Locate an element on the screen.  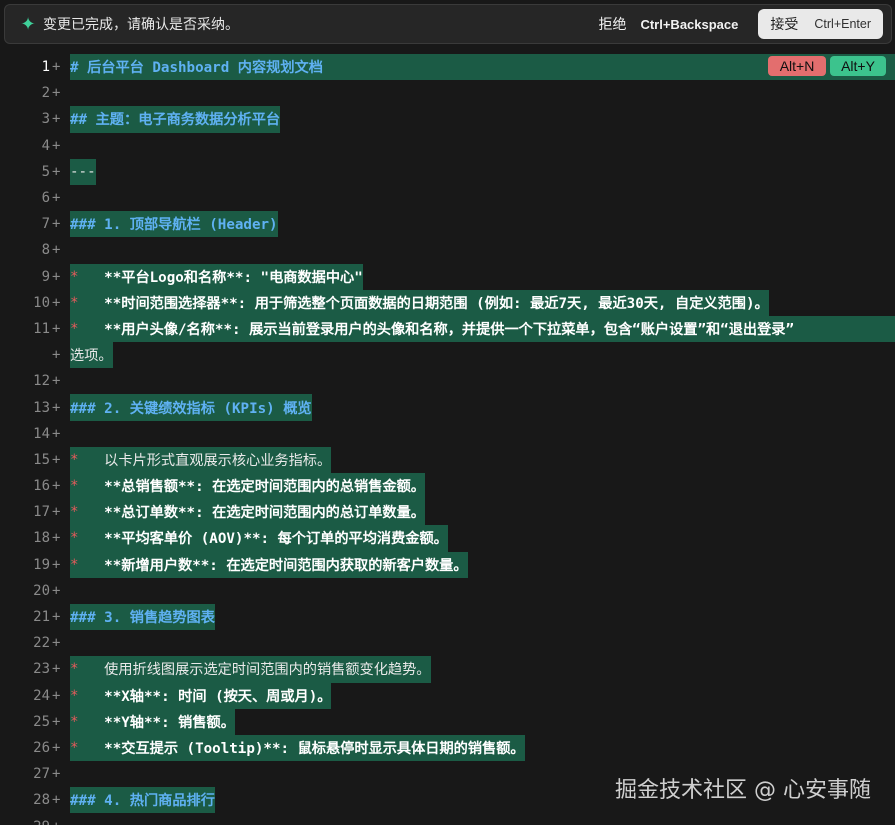
line-content: * **平台Logo和名称**: "电商数据中心" is located at coordinates (216, 276).